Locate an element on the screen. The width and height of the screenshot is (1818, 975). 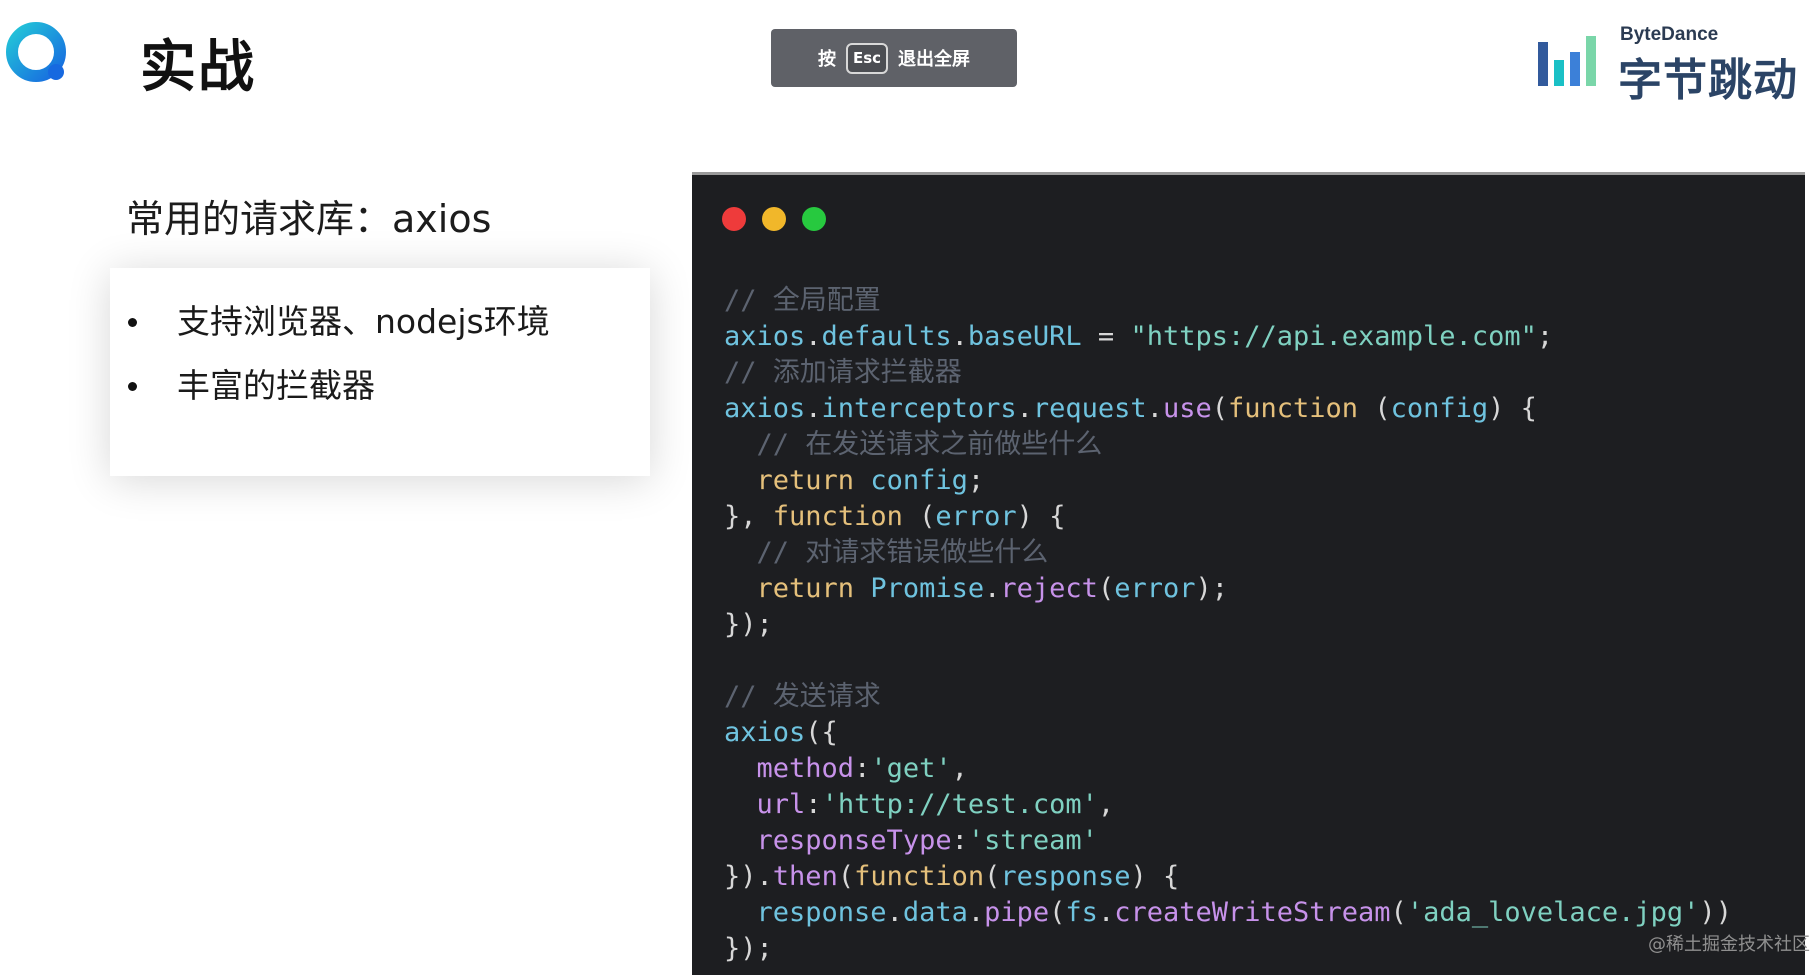
feature-card: 支持浏览器、nodejs环境 丰富的拦截器 is located at coordinates (380, 372).